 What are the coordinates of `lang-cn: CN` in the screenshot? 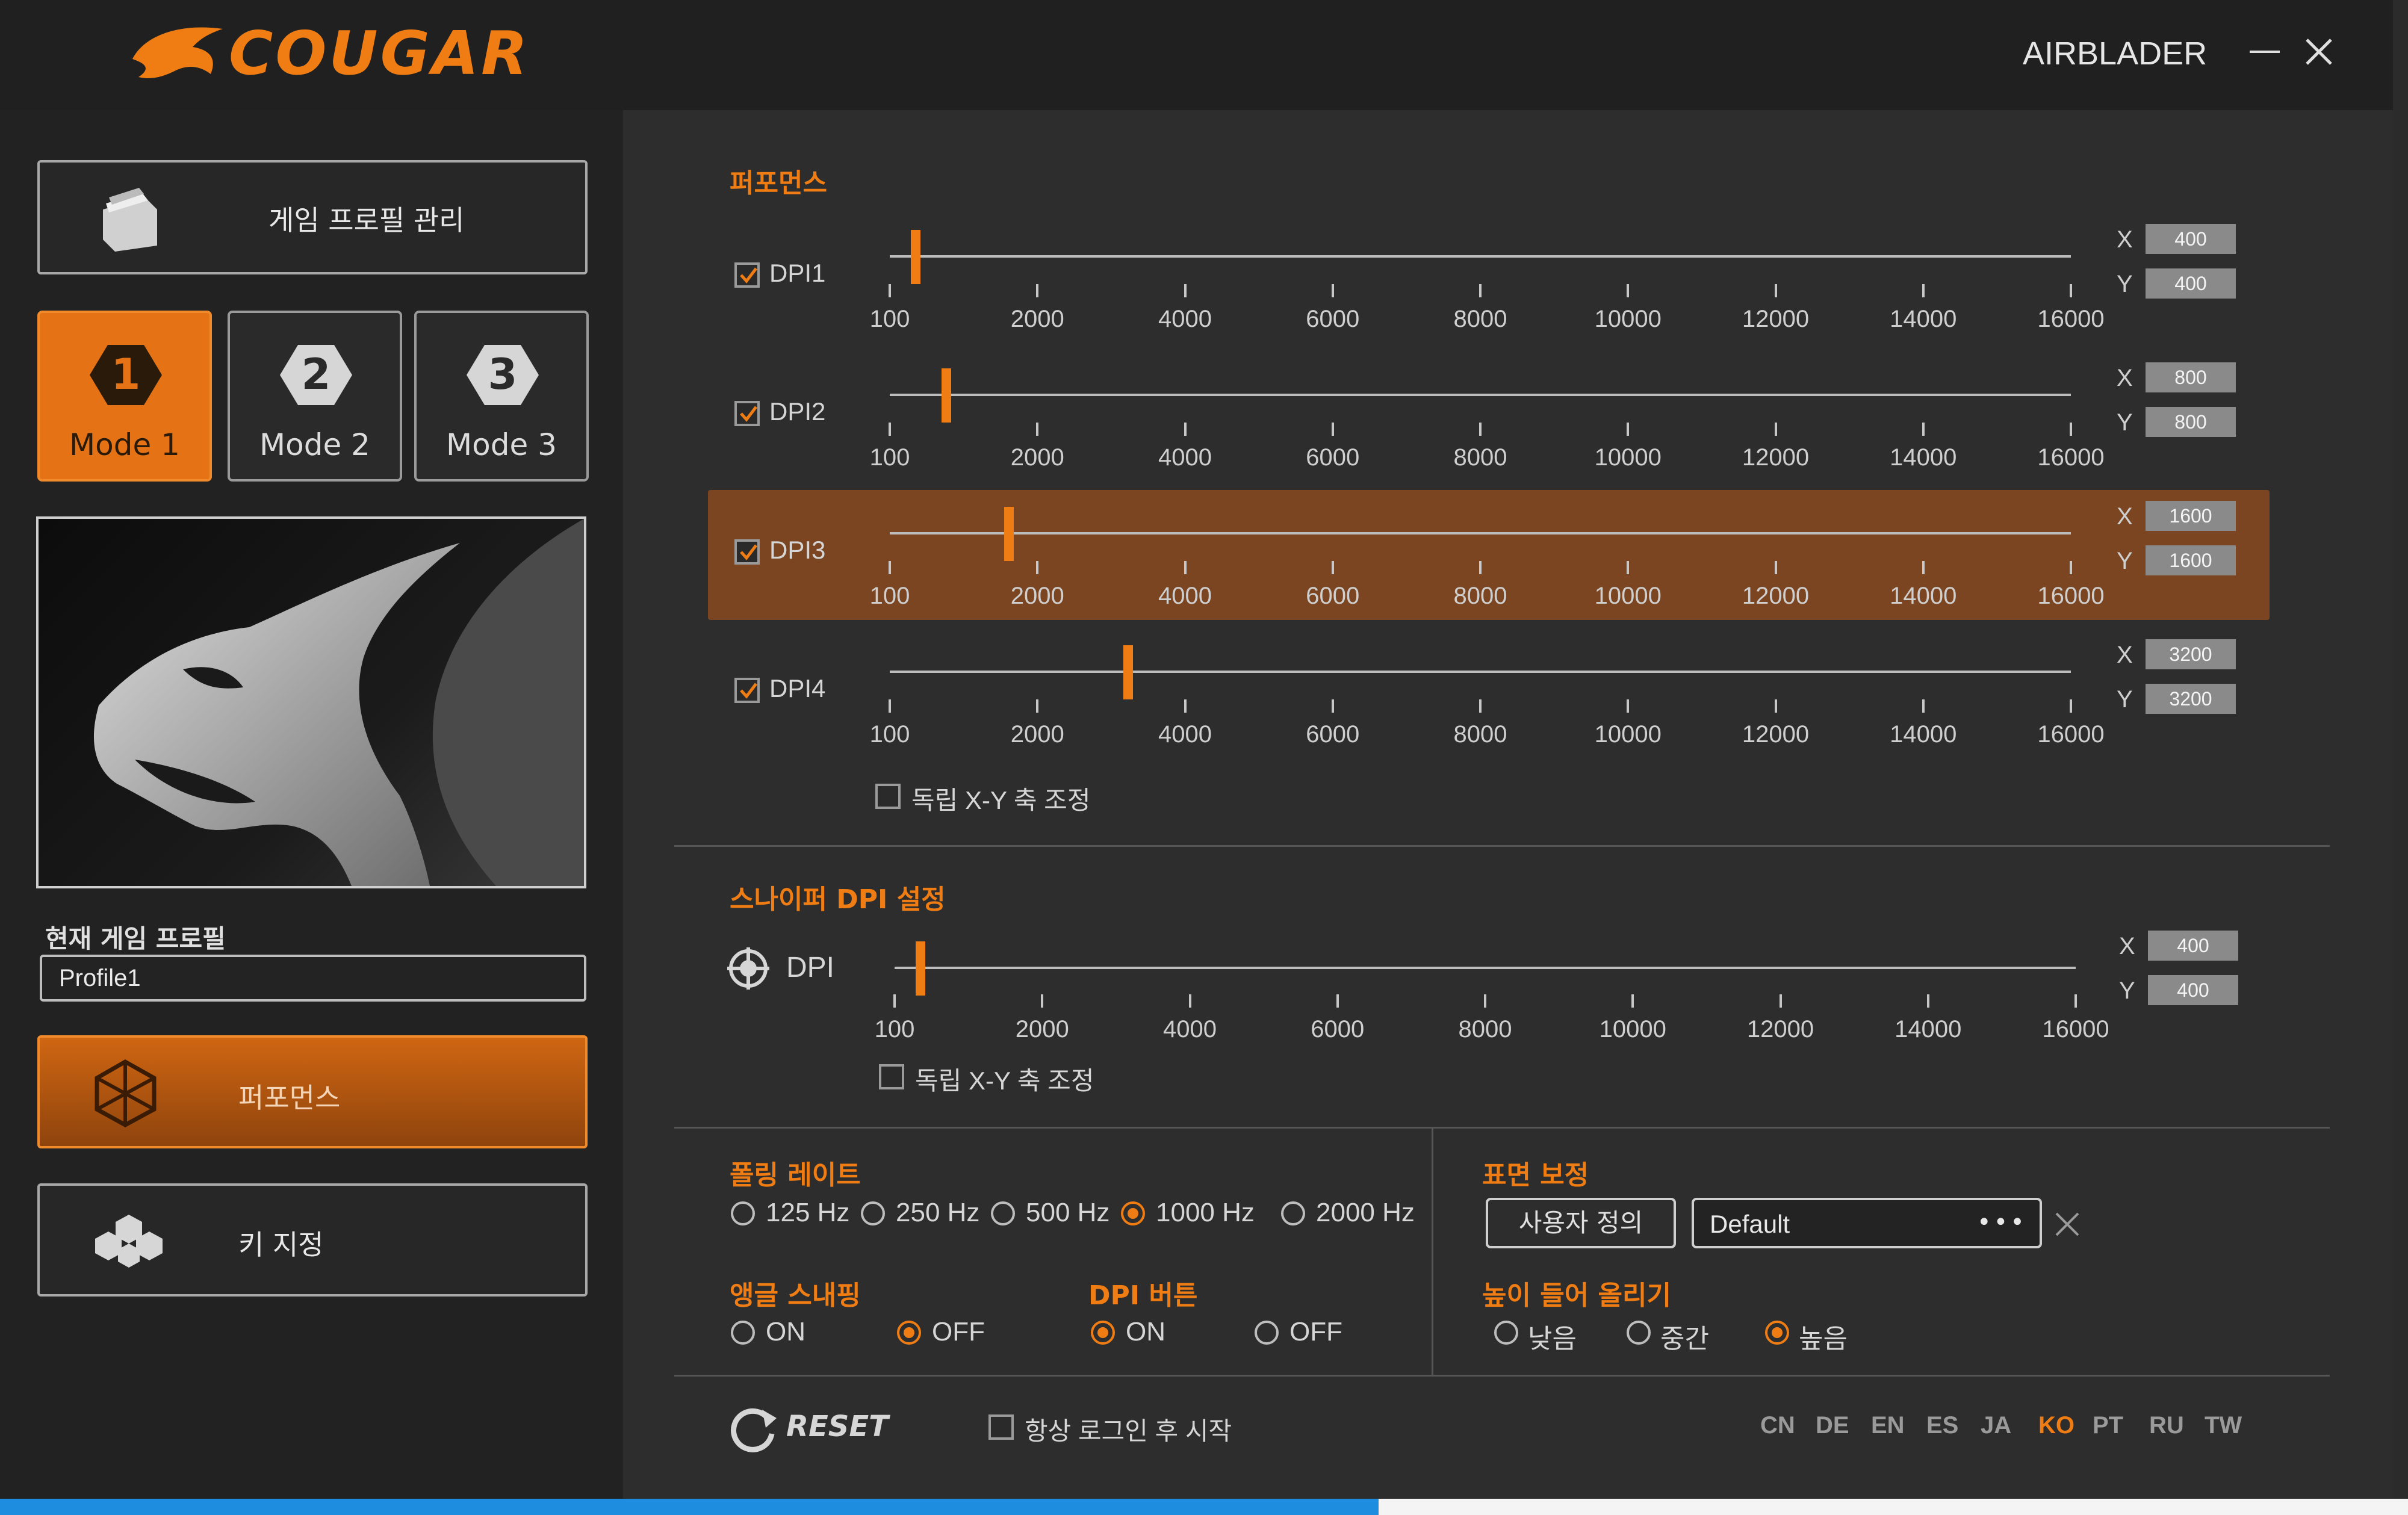 It's located at (1777, 1425).